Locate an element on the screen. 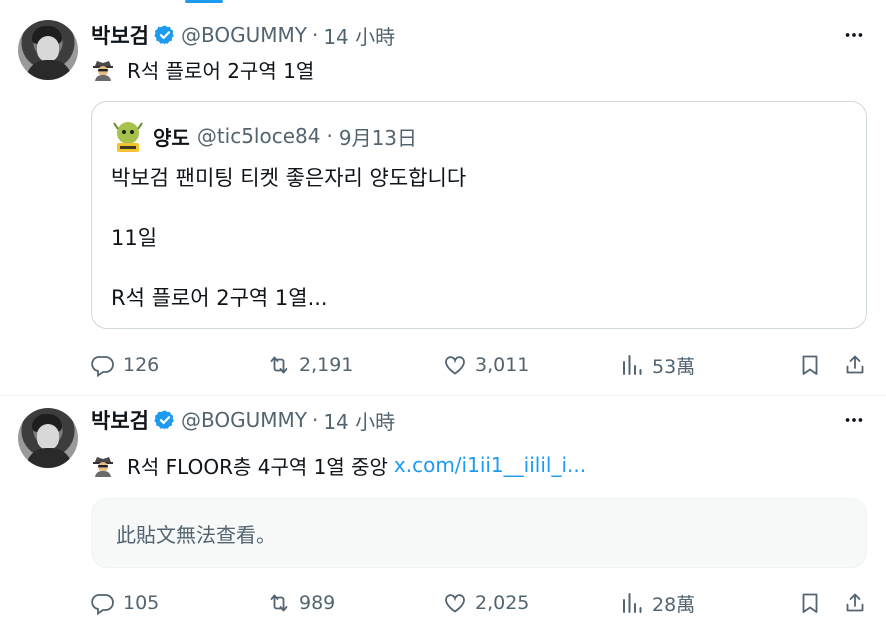 The width and height of the screenshot is (886, 631). retweet-button: 2,191 is located at coordinates (310, 365).